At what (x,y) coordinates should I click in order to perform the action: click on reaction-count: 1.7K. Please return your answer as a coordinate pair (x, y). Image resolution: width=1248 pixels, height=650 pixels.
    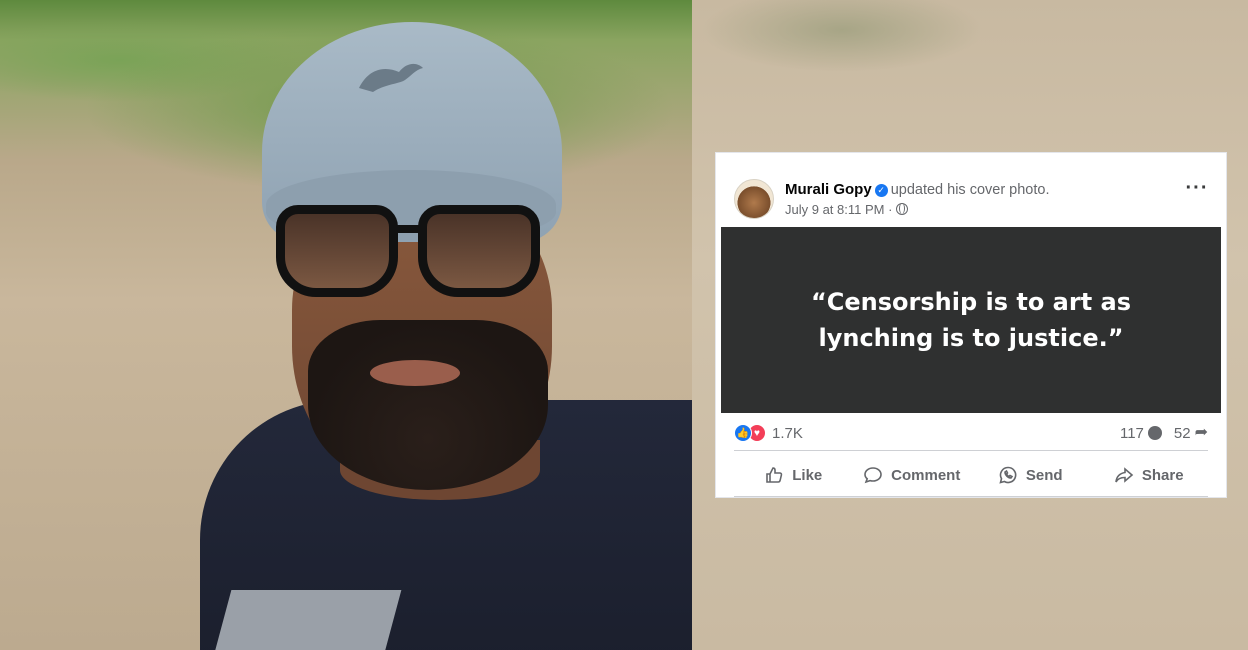
    Looking at the image, I should click on (787, 433).